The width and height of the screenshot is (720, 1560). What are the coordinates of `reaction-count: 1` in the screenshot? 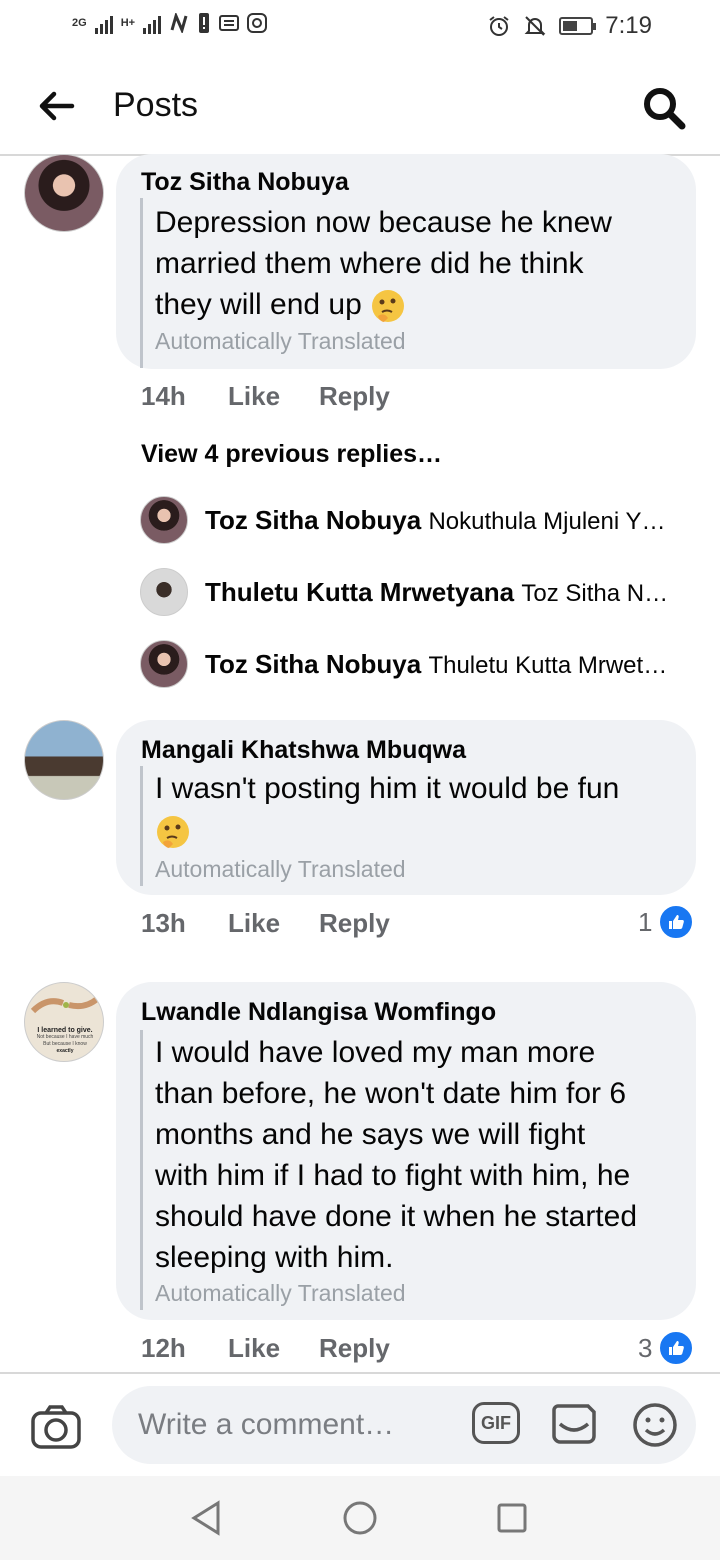 It's located at (666, 922).